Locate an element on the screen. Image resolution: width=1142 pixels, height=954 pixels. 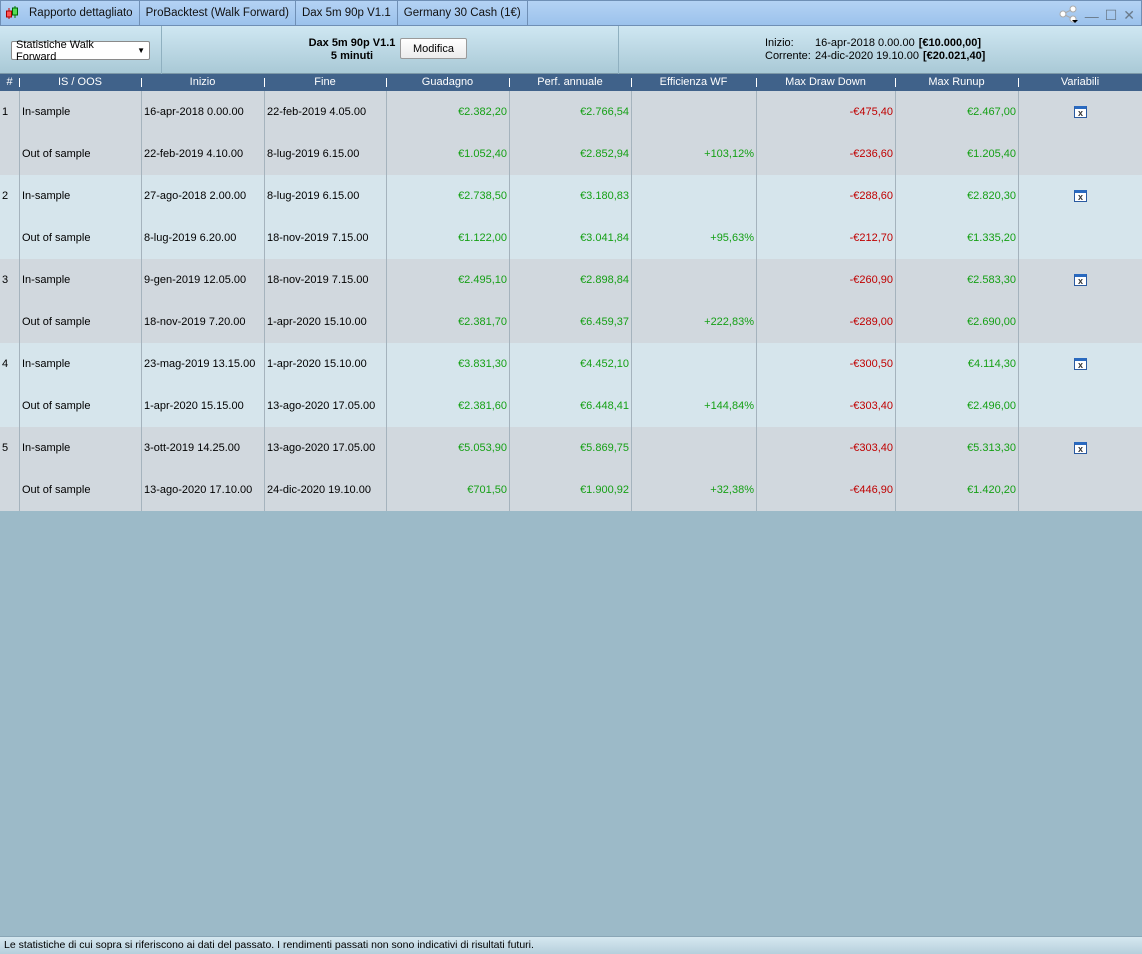
cell-gain: €701,50 is located at coordinates (447, 490).